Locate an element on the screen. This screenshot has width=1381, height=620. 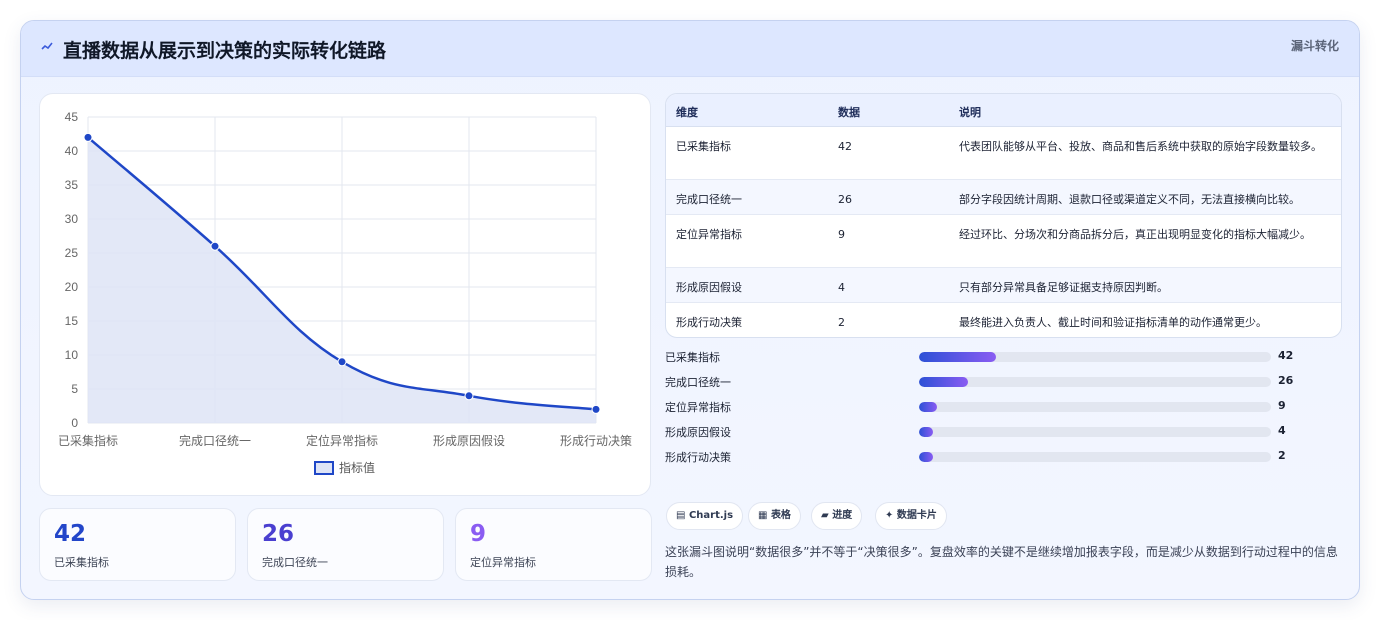
progress-value: 26 is located at coordinates (1286, 380).